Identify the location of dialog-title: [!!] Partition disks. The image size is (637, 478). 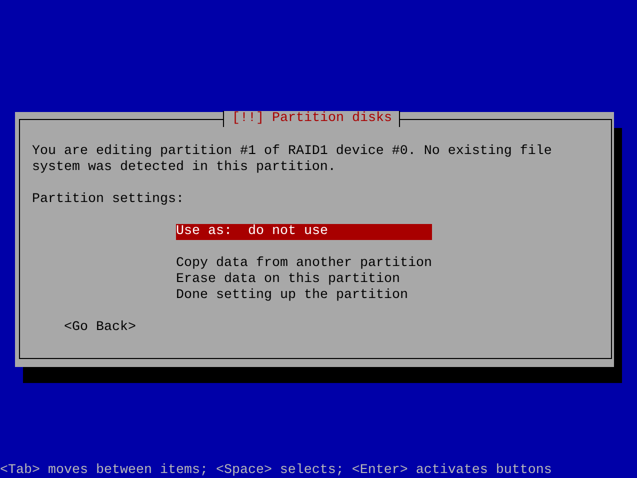
(311, 119).